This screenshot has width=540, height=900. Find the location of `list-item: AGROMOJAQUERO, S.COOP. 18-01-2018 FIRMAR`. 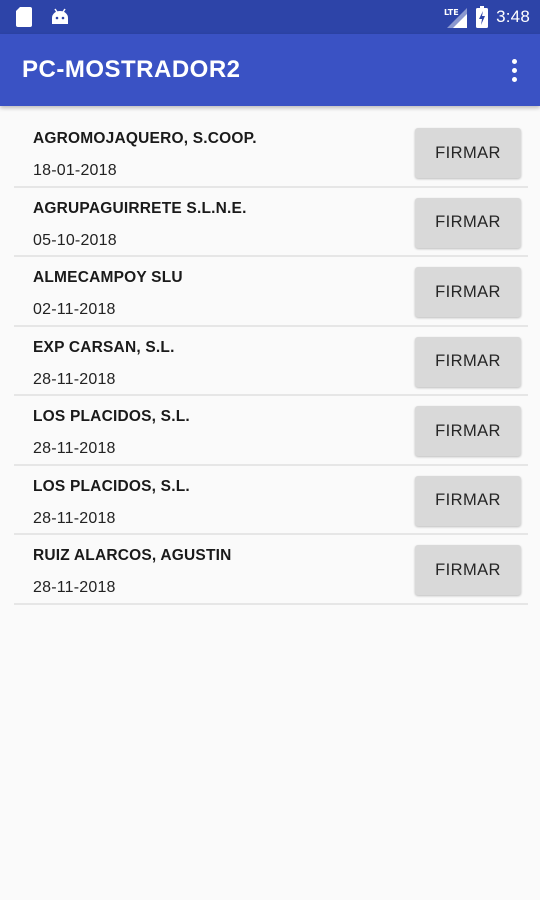

list-item: AGROMOJAQUERO, S.COOP. 18-01-2018 FIRMAR is located at coordinates (271, 153).